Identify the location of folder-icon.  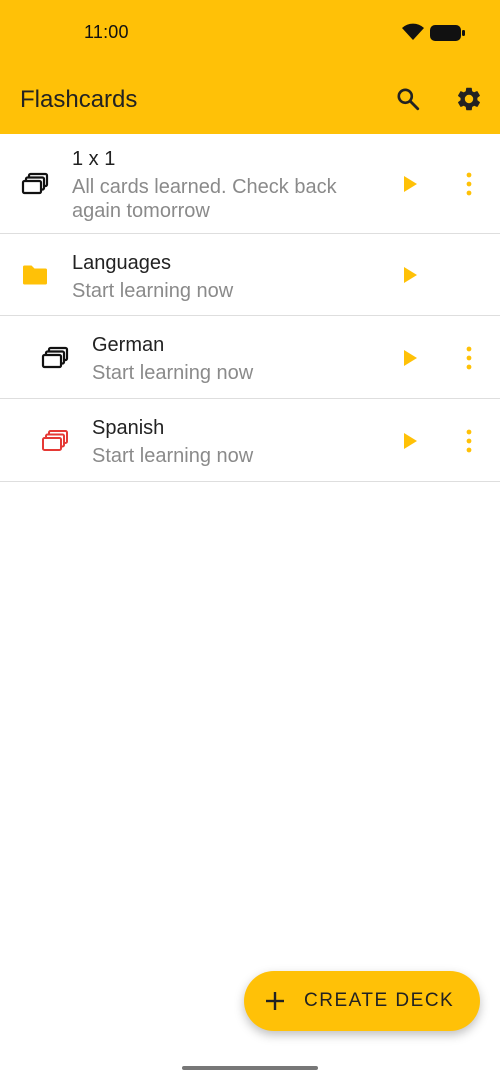
(35, 275).